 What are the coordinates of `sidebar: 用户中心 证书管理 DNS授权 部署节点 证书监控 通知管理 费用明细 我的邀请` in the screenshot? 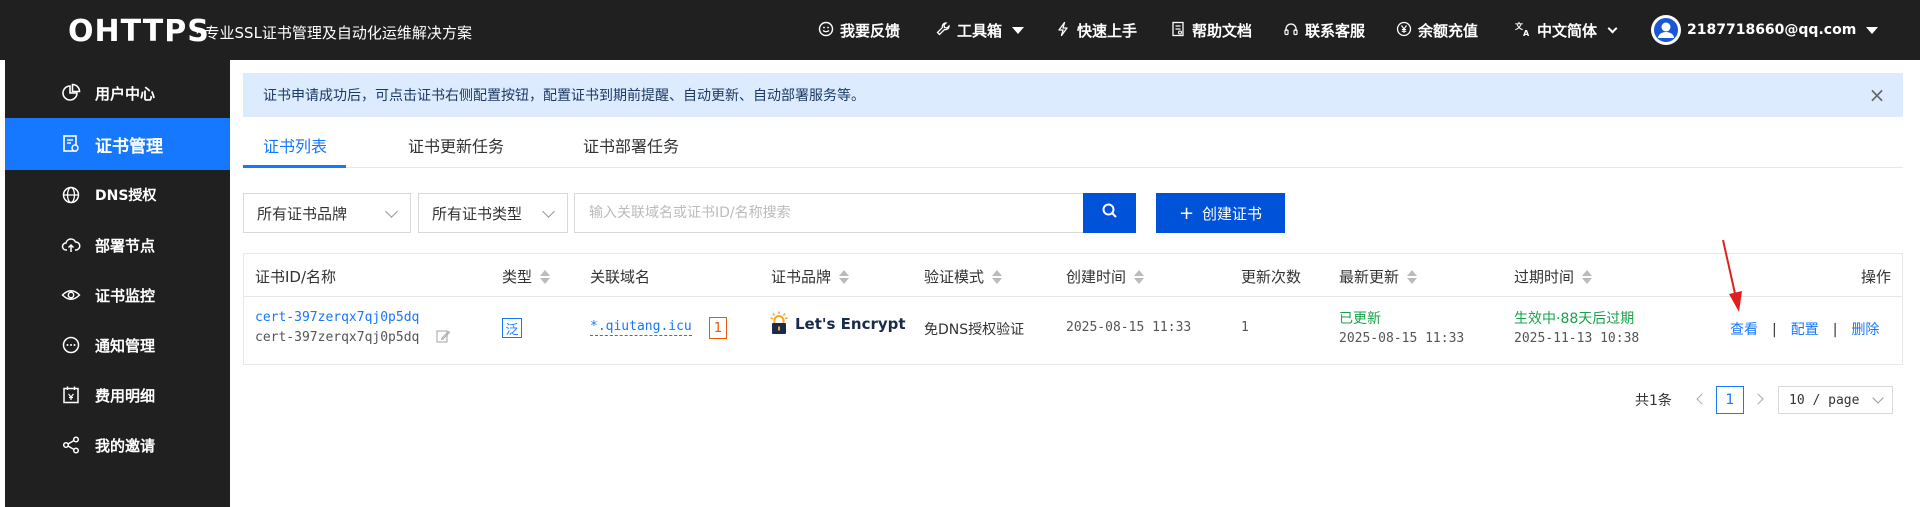 It's located at (117, 283).